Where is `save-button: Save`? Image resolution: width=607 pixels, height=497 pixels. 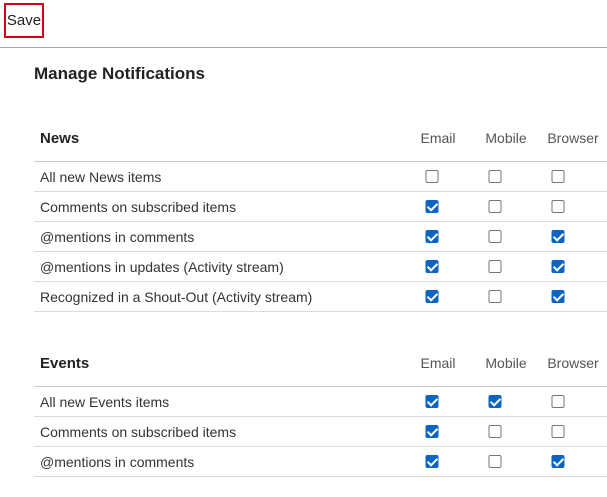
save-button: Save is located at coordinates (24, 20).